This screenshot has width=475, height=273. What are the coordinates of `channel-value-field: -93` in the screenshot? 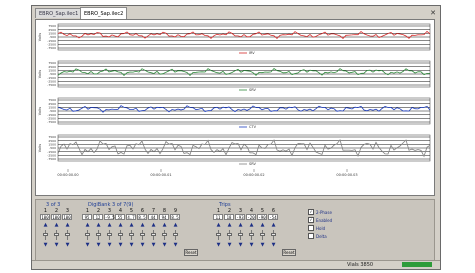 It's located at (240, 217).